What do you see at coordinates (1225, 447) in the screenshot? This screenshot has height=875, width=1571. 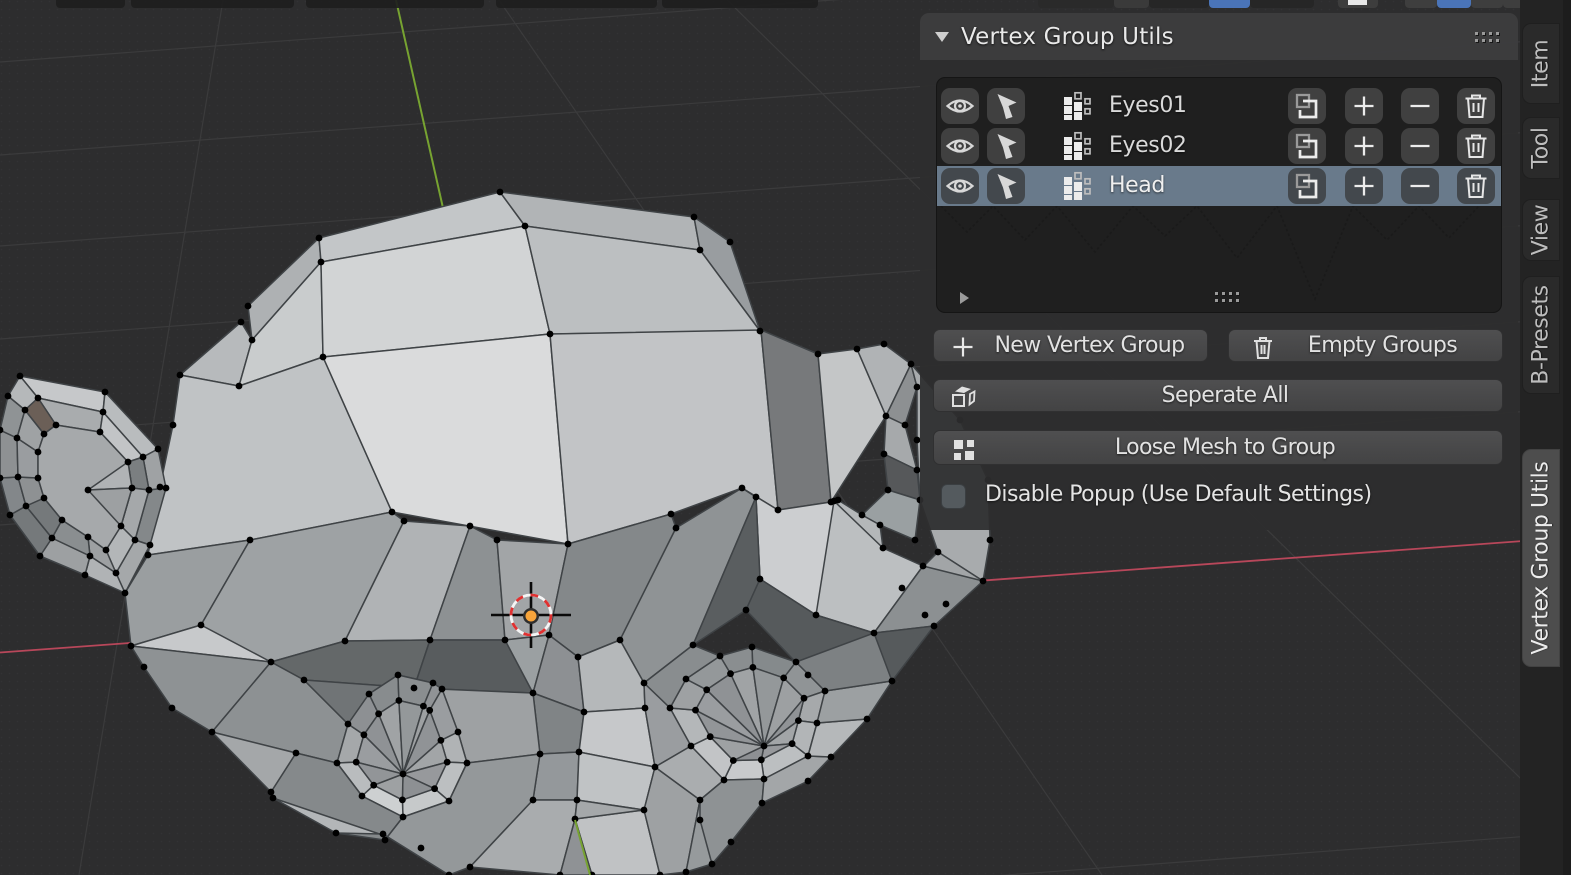 I see `button-label: Loose Mesh to Group` at bounding box center [1225, 447].